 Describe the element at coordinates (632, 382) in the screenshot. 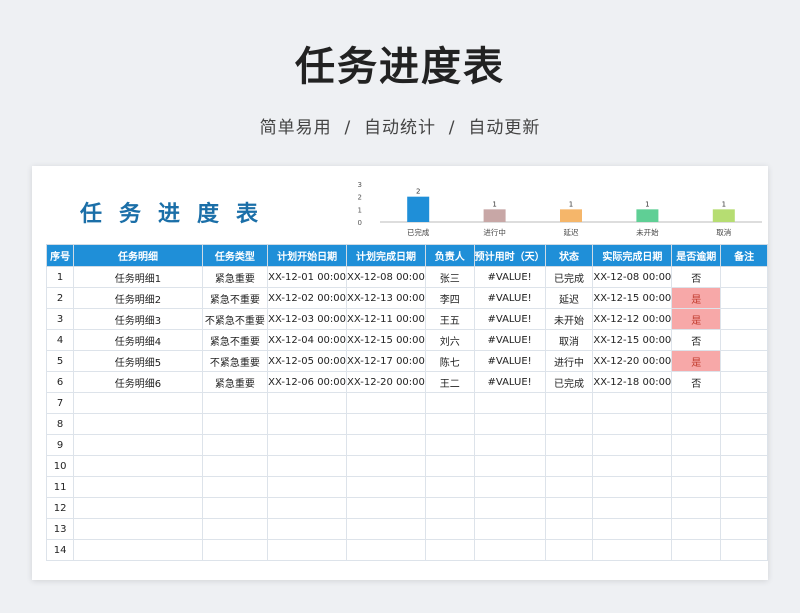

I see `cell-actual-end: XX-12-18 00:00` at that location.